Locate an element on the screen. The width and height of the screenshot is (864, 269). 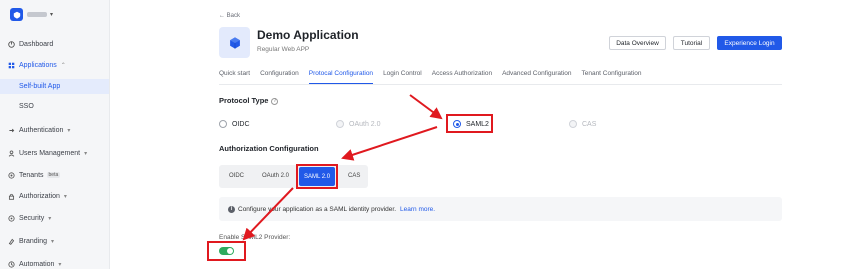
arrow-to-enable-toggle is located at coordinates (268, 214).